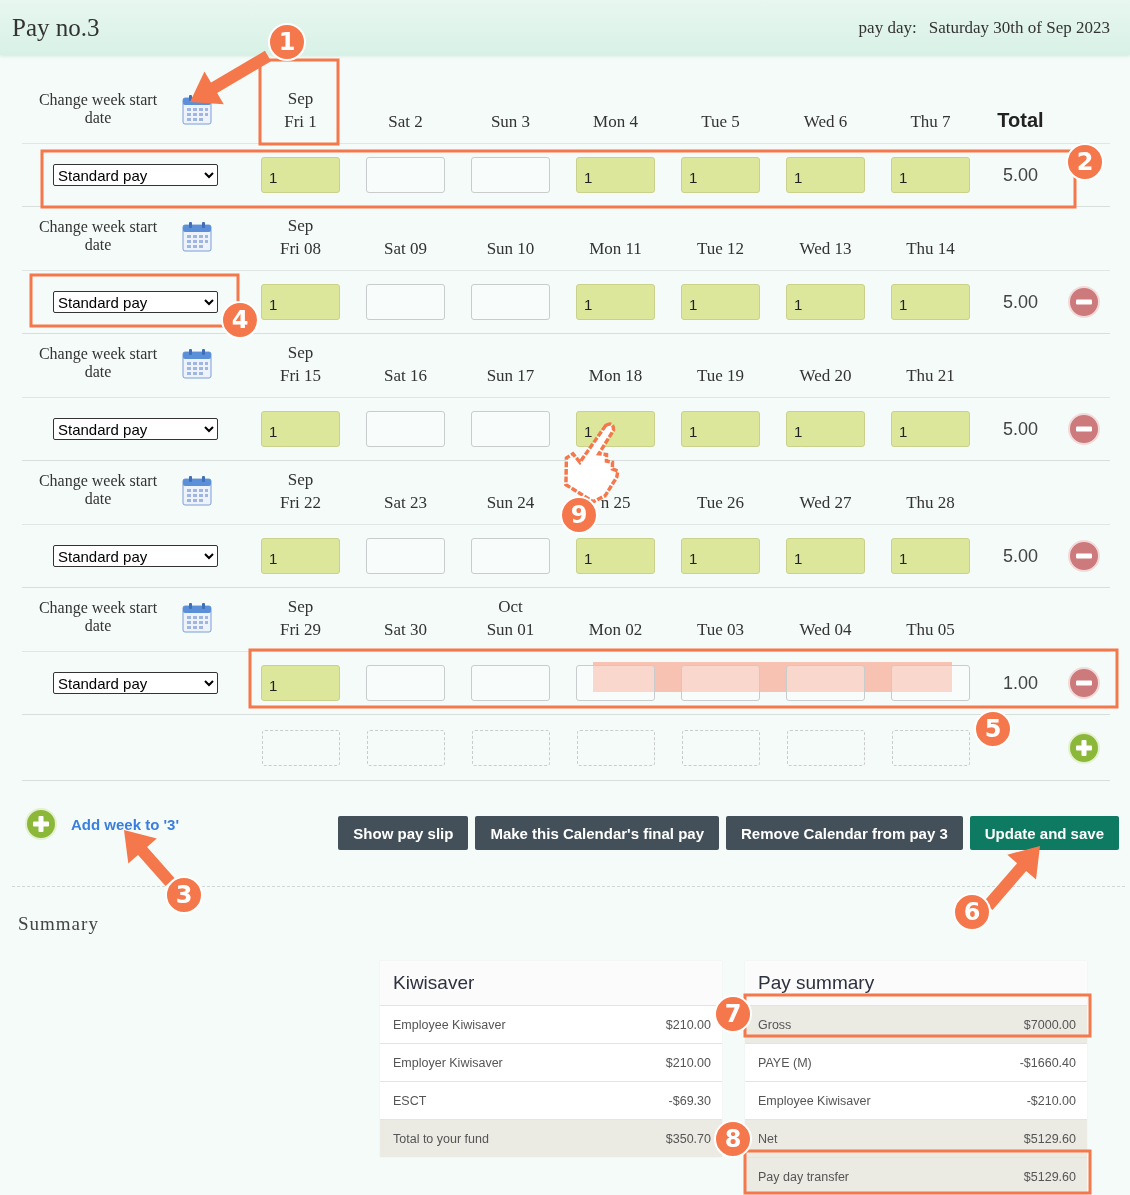 The height and width of the screenshot is (1195, 1130). Describe the element at coordinates (410, 1100) in the screenshot. I see `row-label: ESCT` at that location.